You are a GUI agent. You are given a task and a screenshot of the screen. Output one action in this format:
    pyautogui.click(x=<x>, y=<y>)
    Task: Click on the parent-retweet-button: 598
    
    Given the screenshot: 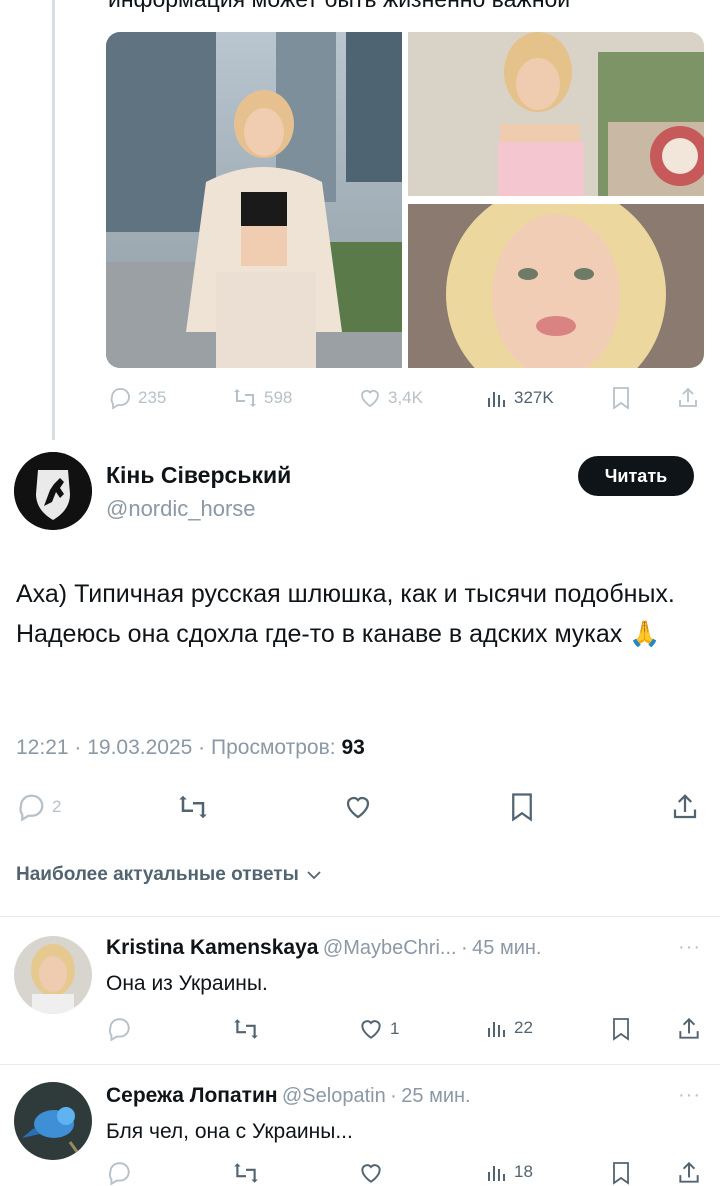 What is the action you would take?
    pyautogui.click(x=262, y=398)
    